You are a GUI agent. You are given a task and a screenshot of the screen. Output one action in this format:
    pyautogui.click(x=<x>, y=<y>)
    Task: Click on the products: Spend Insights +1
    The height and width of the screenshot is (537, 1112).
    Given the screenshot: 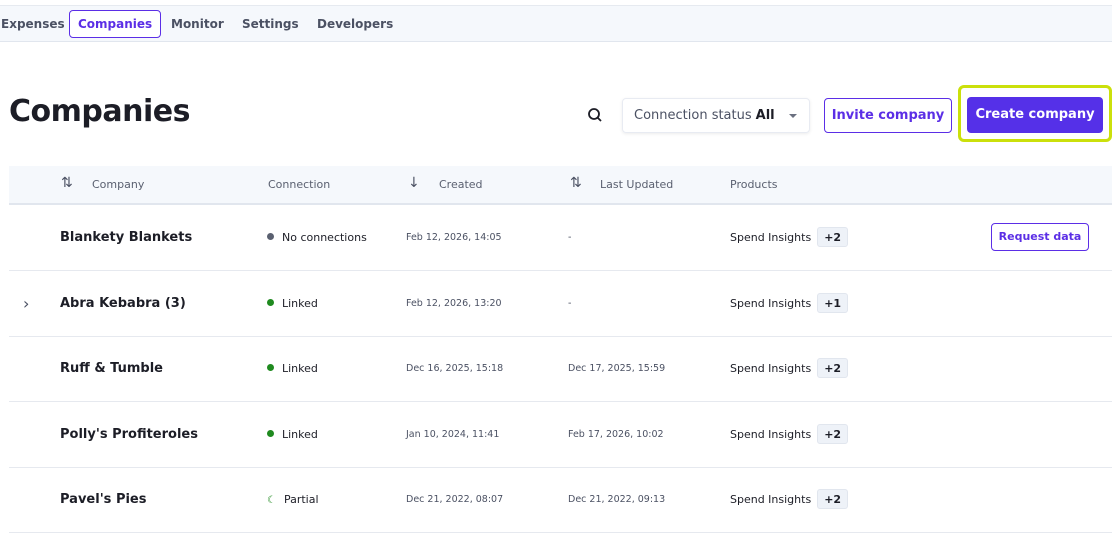 What is the action you would take?
    pyautogui.click(x=789, y=304)
    